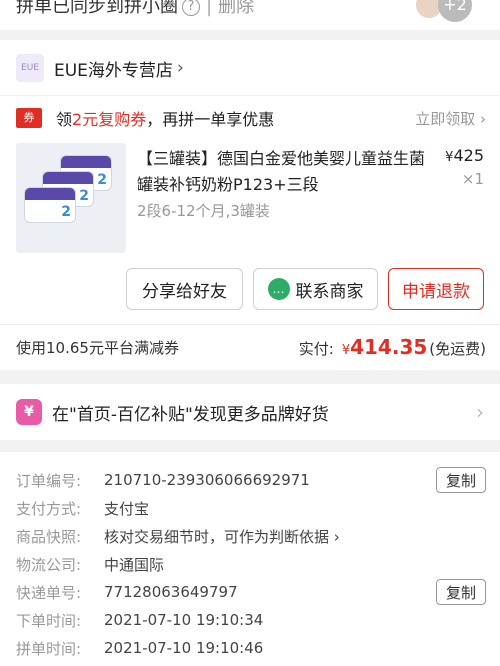  What do you see at coordinates (49, 508) in the screenshot?
I see `detail-label: 支付方式:` at bounding box center [49, 508].